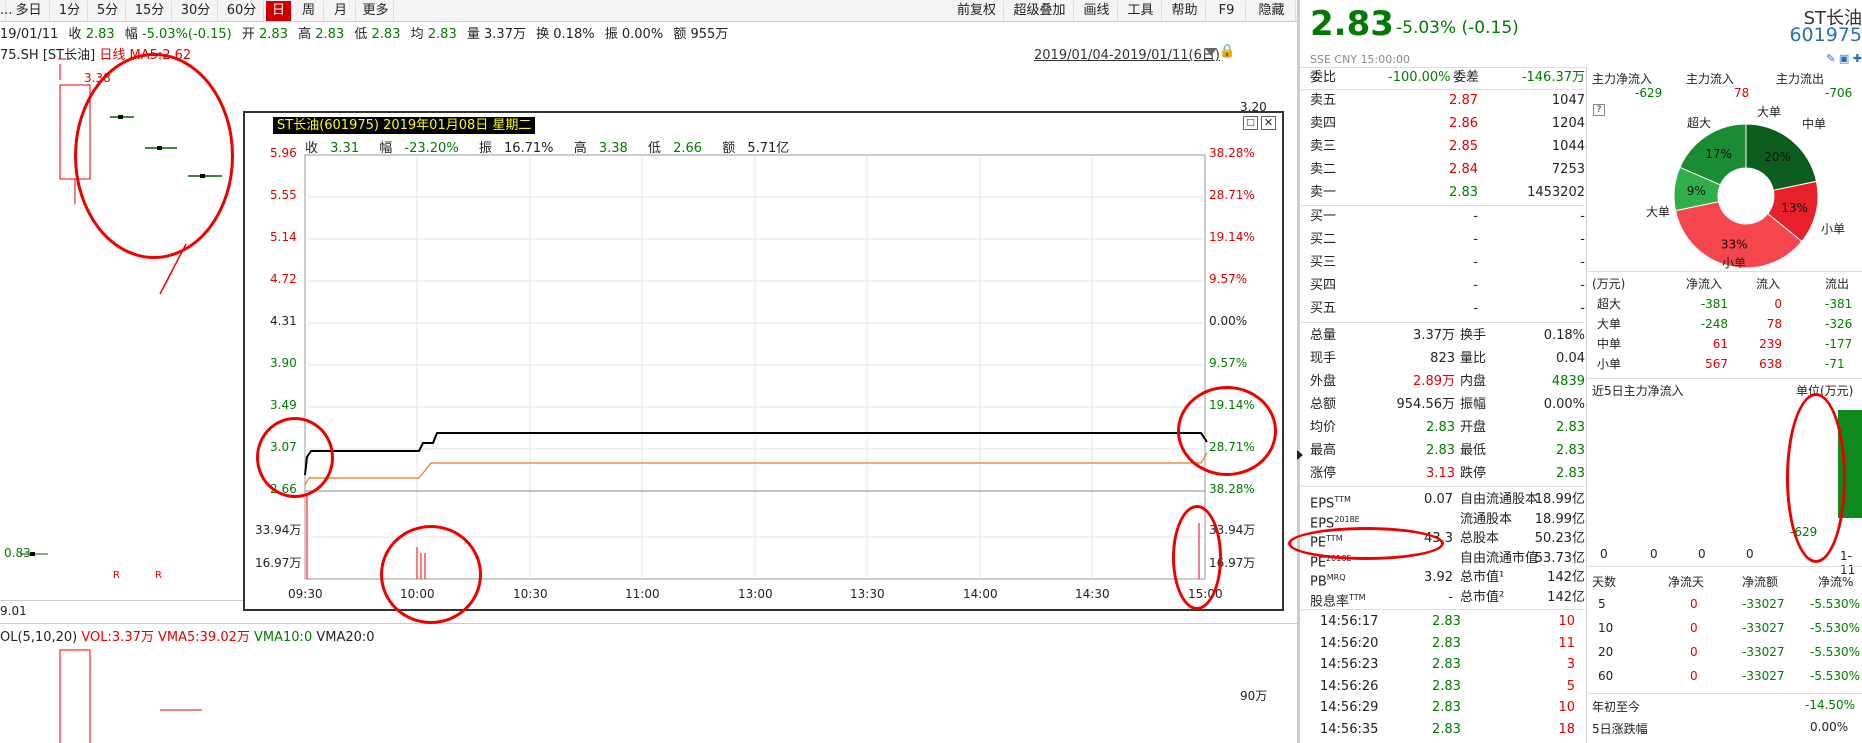 Image resolution: width=1862 pixels, height=743 pixels. I want to click on panel-tool-icons: ✎ ▣ ✚, so click(1844, 58).